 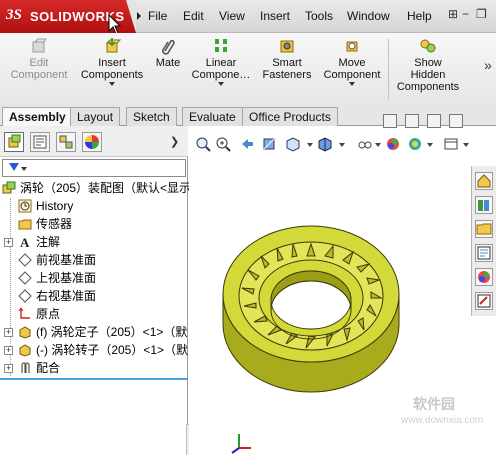 What do you see at coordinates (325, 144) in the screenshot?
I see `display-style-icon` at bounding box center [325, 144].